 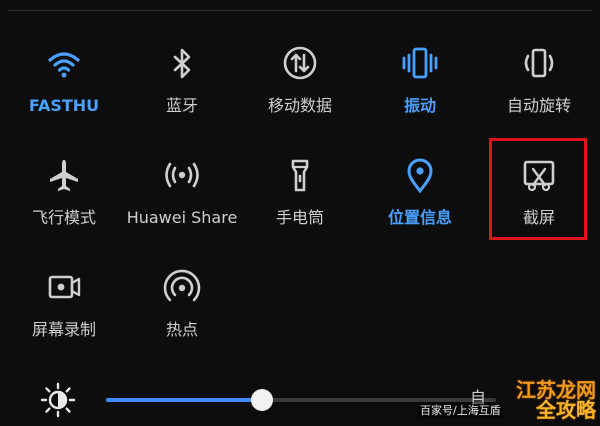 I want to click on screen-record-icon, so click(x=64, y=287).